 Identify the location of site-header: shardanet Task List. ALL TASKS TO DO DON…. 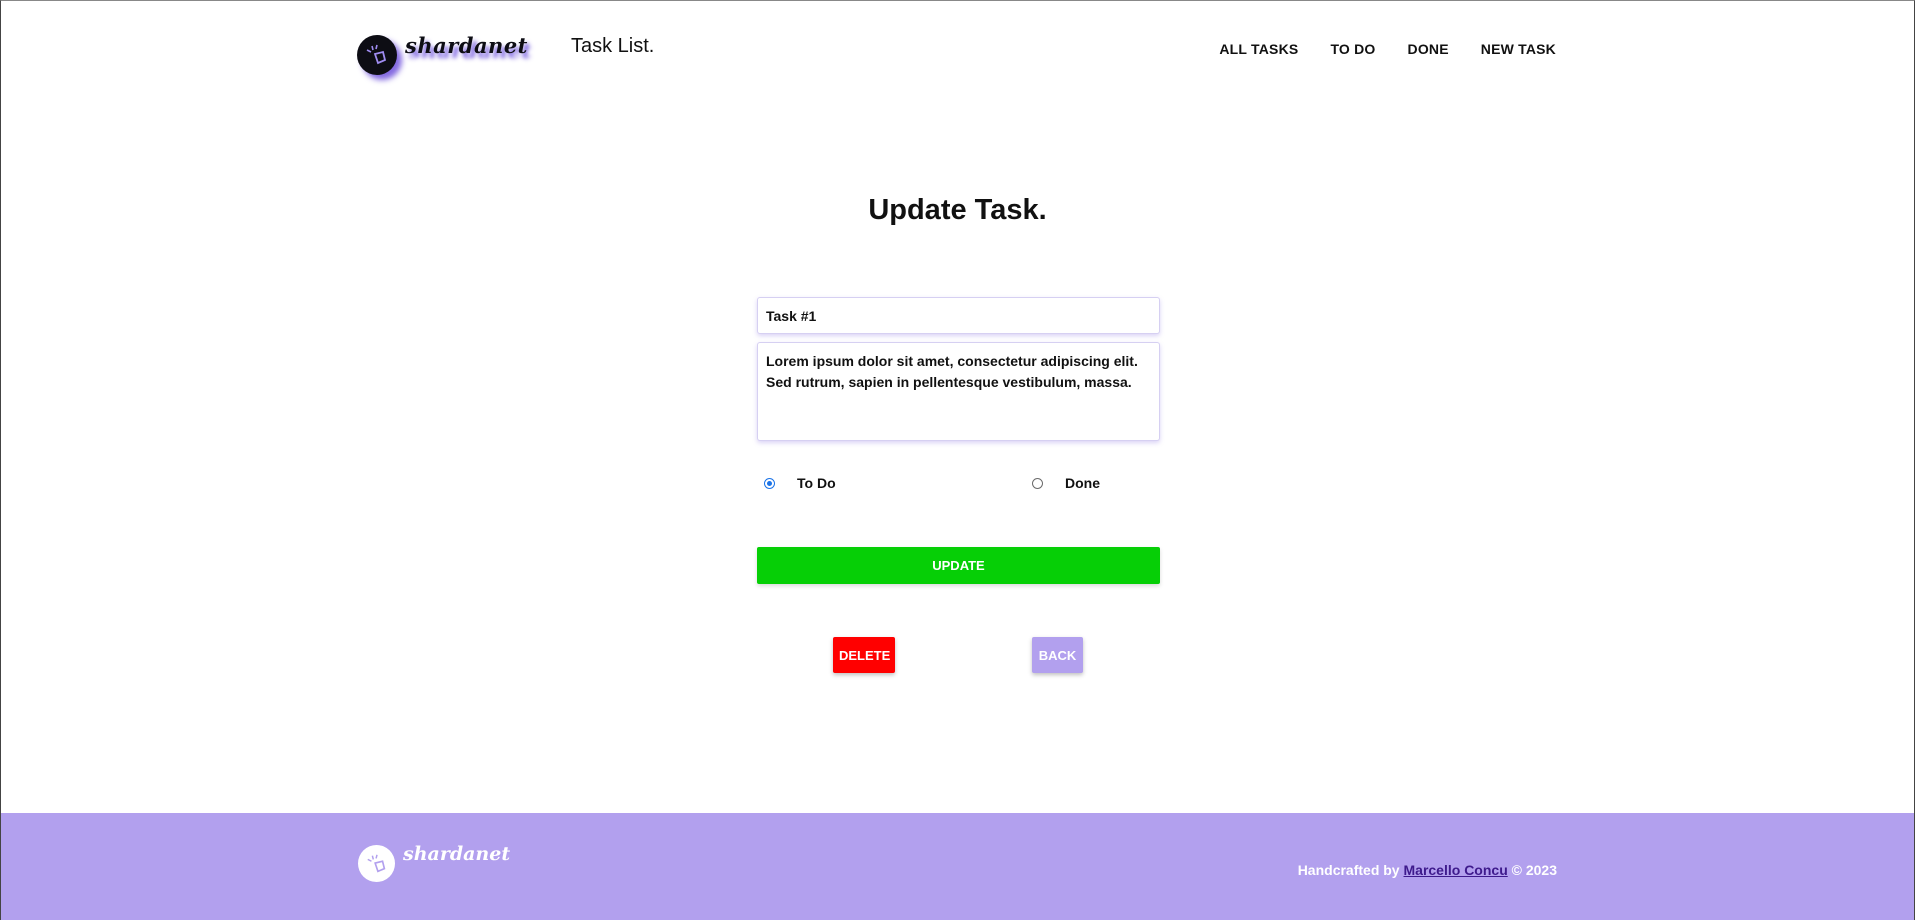
(957, 51).